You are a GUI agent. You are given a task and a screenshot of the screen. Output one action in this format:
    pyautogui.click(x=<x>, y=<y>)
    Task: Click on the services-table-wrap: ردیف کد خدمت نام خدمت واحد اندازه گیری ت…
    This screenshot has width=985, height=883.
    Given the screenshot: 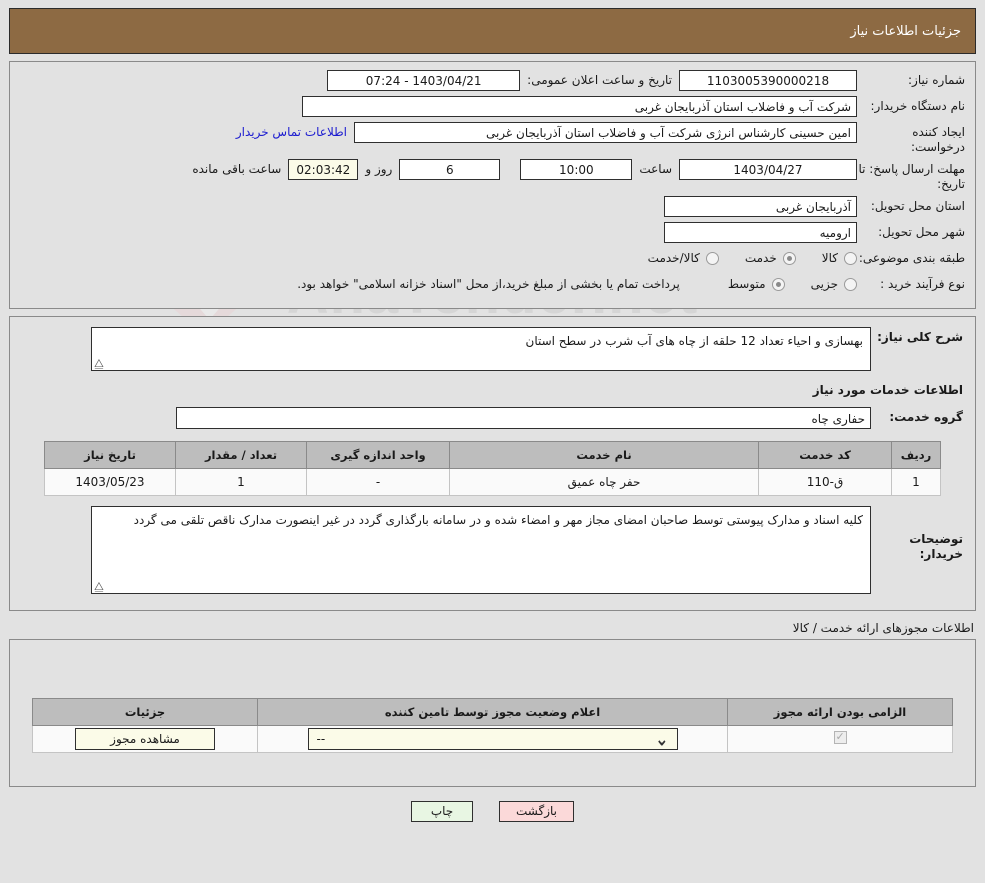 What is the action you would take?
    pyautogui.click(x=492, y=468)
    